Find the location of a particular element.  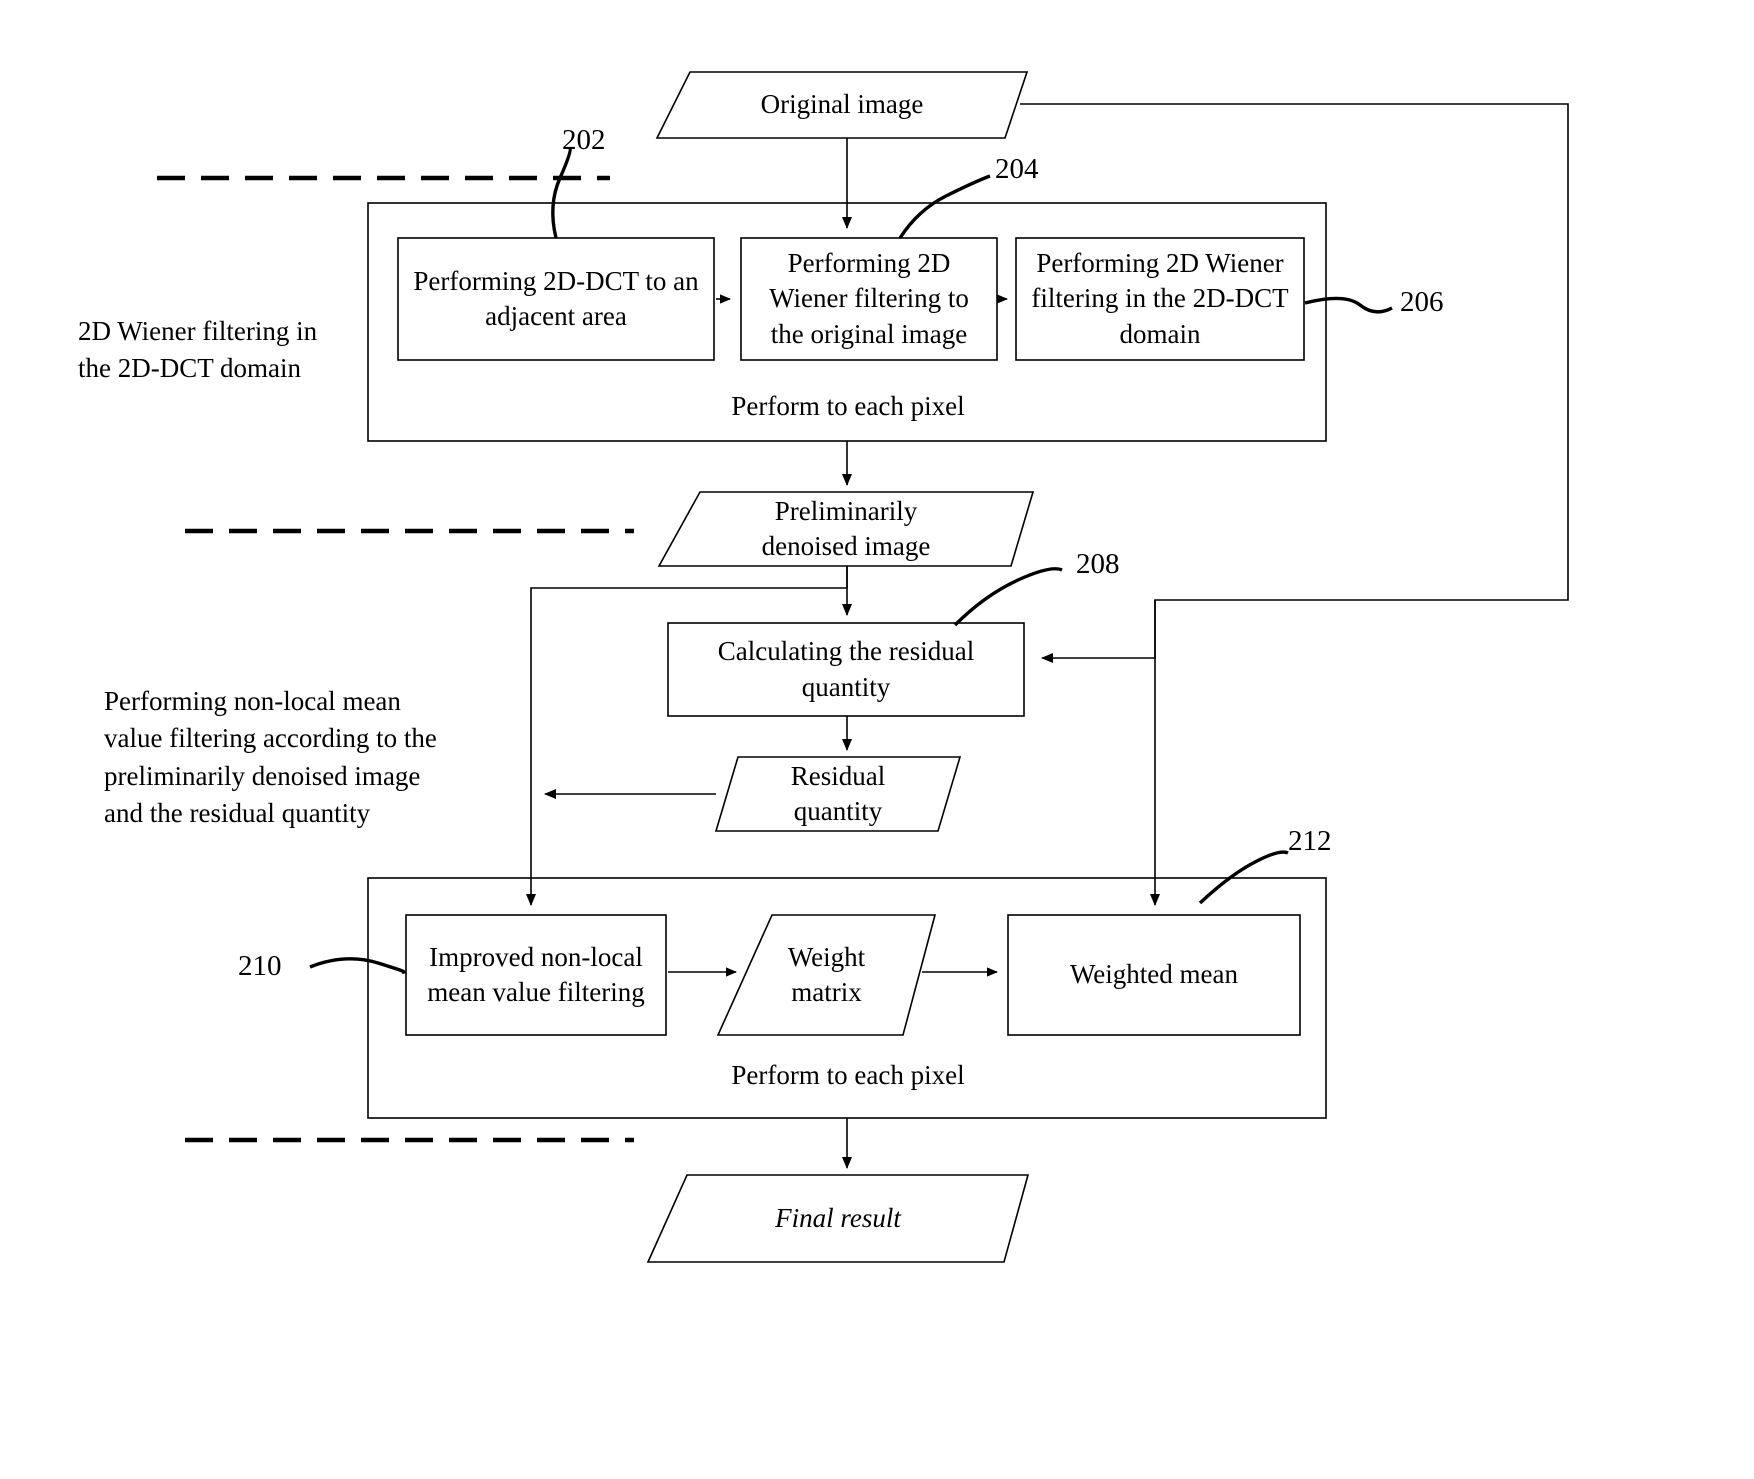

label-improved-nlm: Improved non-local mean value filtering is located at coordinates (536, 974).